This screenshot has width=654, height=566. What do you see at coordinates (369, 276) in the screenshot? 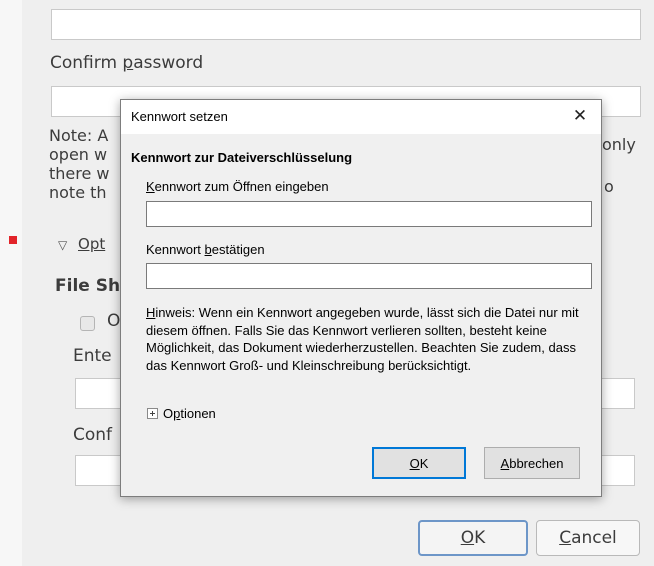
I see `confirm-password-input` at bounding box center [369, 276].